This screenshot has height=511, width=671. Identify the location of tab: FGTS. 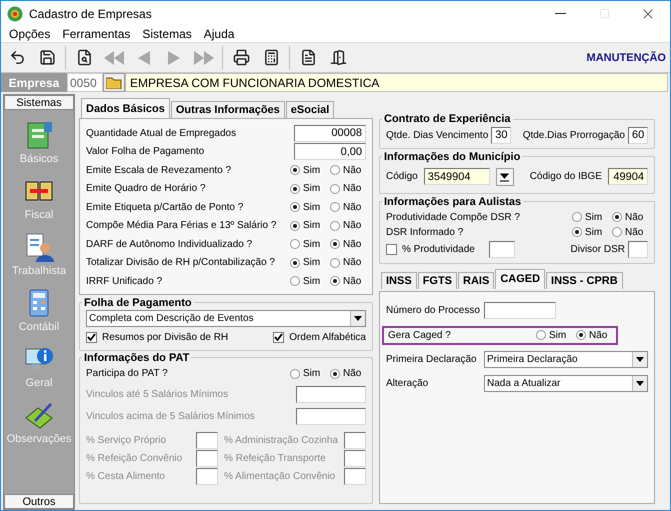
(438, 280).